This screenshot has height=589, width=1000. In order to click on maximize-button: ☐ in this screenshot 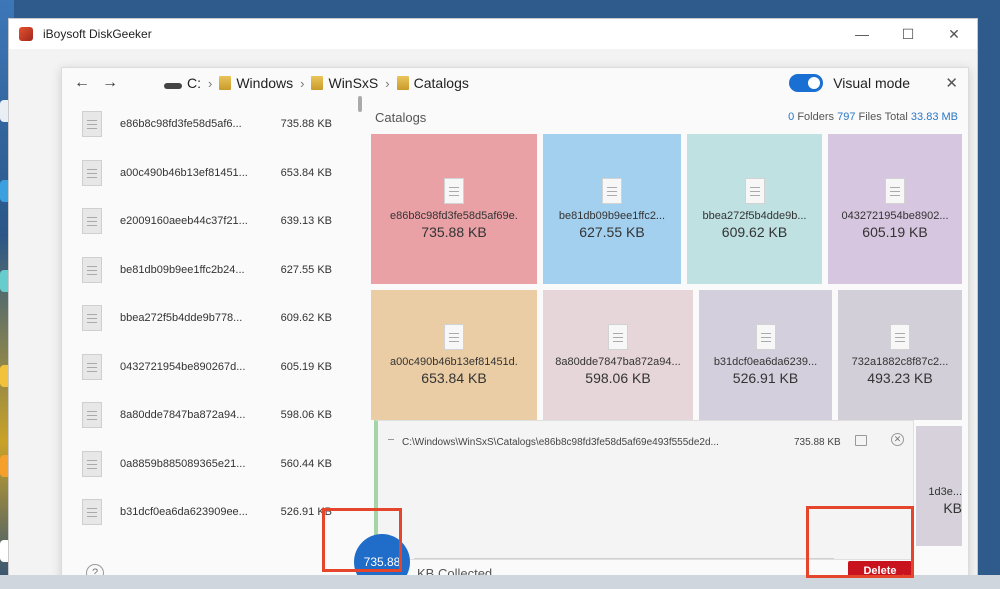, I will do `click(908, 34)`.